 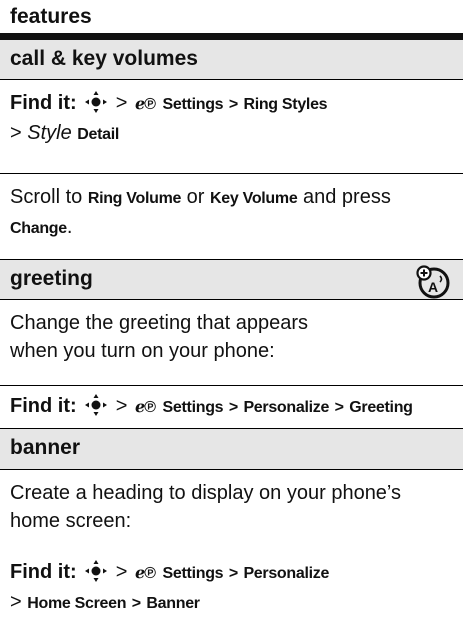 What do you see at coordinates (231, 280) in the screenshot?
I see `section-title-greeting: greeting A` at bounding box center [231, 280].